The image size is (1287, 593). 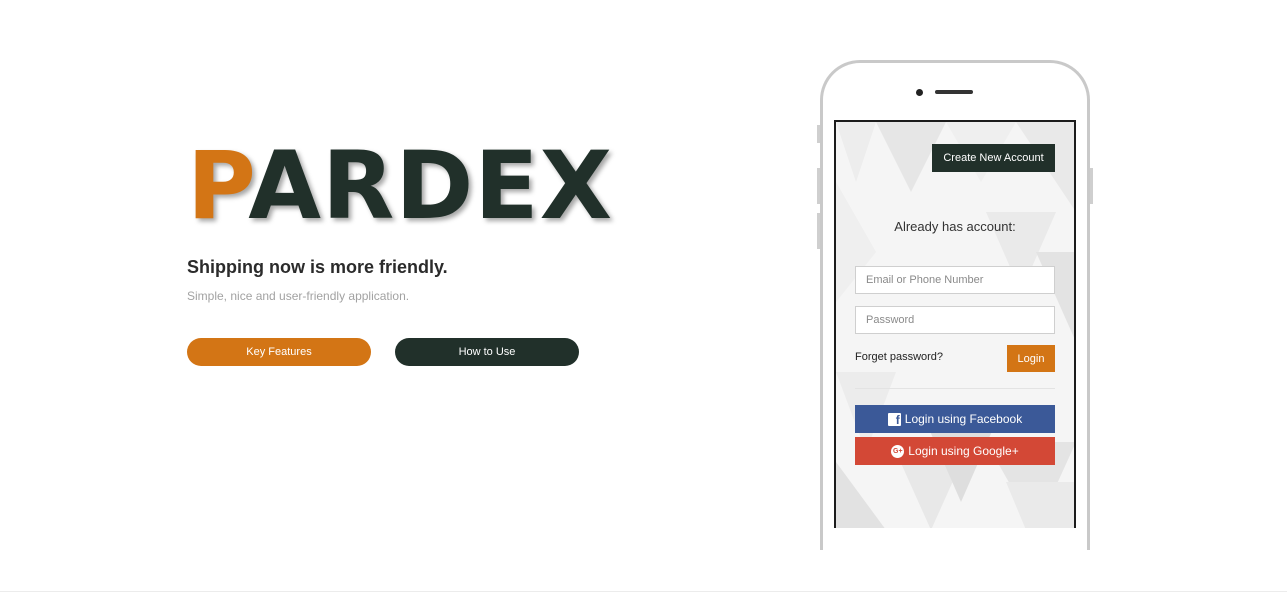 What do you see at coordinates (955, 388) in the screenshot?
I see `divider` at bounding box center [955, 388].